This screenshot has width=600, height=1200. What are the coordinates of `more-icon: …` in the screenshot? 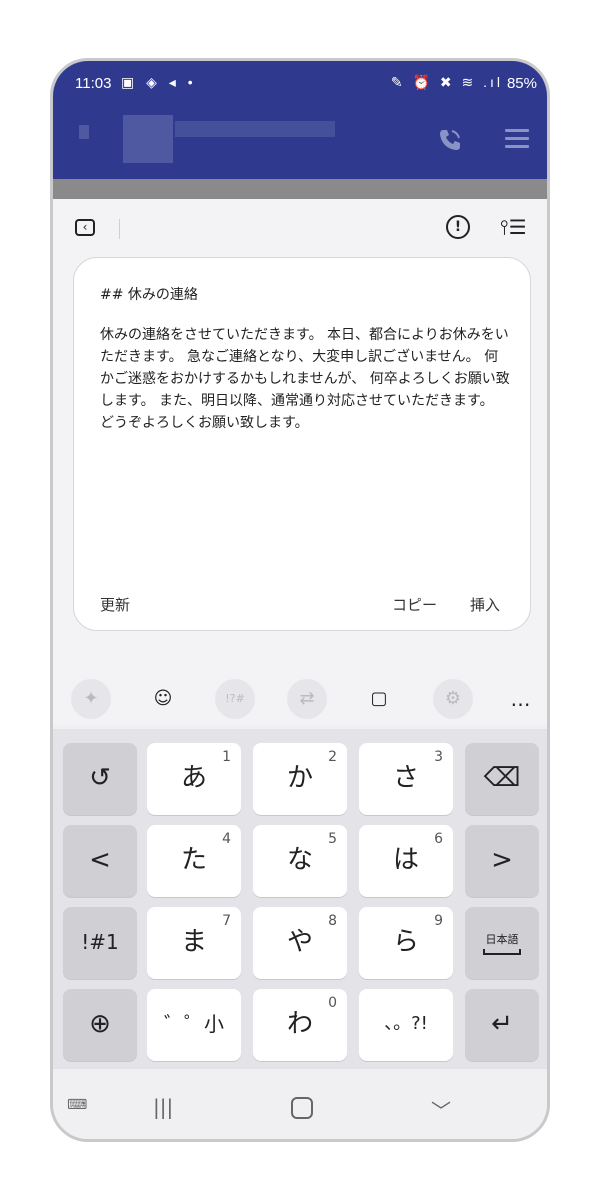 It's located at (521, 699).